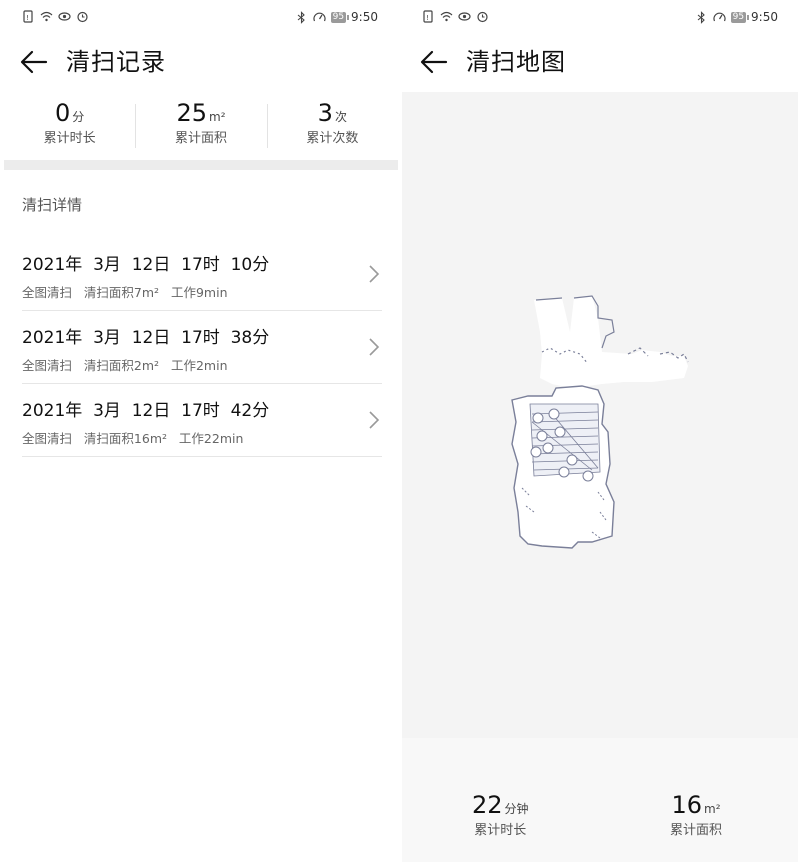 This screenshot has width=800, height=862. I want to click on map-cleaned-room, so click(563, 467).